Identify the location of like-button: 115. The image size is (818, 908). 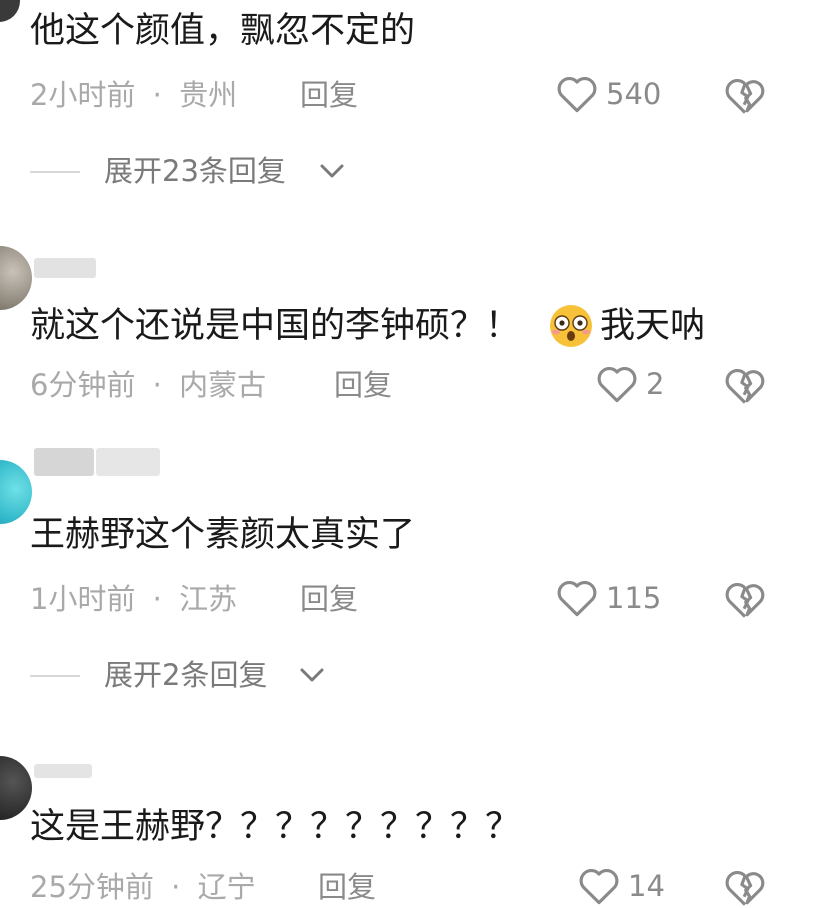
(608, 598).